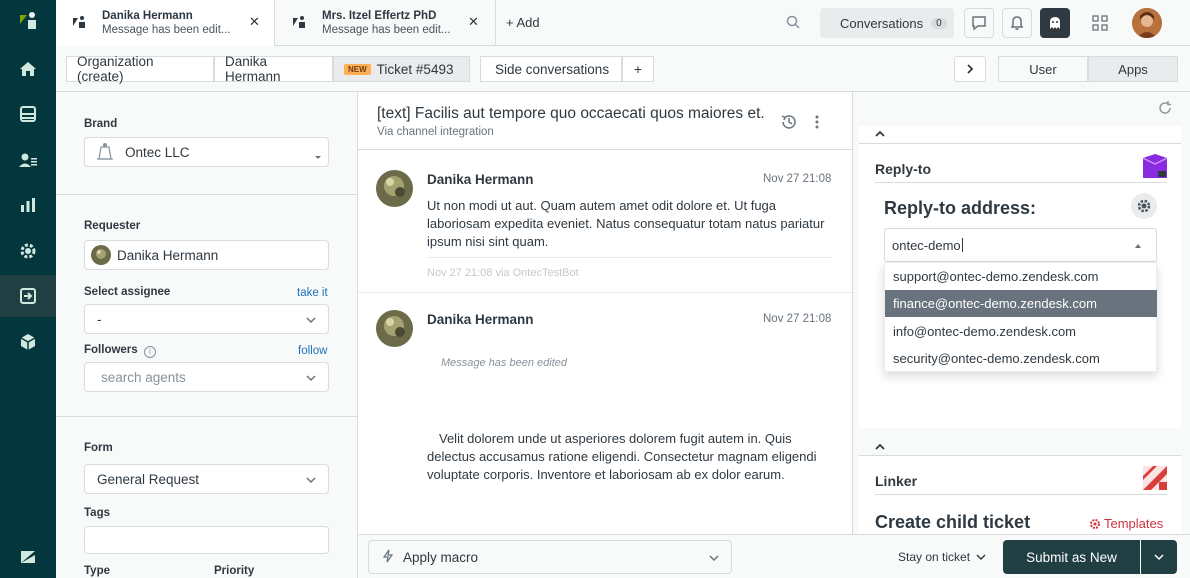 This screenshot has height=578, width=1190. Describe the element at coordinates (157, 152) in the screenshot. I see `brand-value: Ontec LLC` at that location.